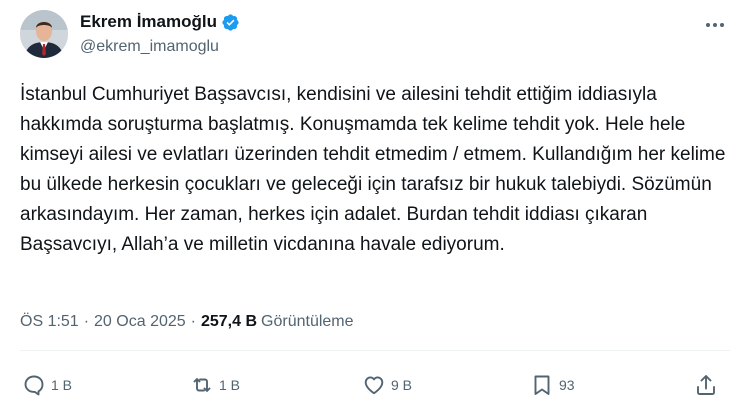  I want to click on reply-button: 1 B, so click(47, 385).